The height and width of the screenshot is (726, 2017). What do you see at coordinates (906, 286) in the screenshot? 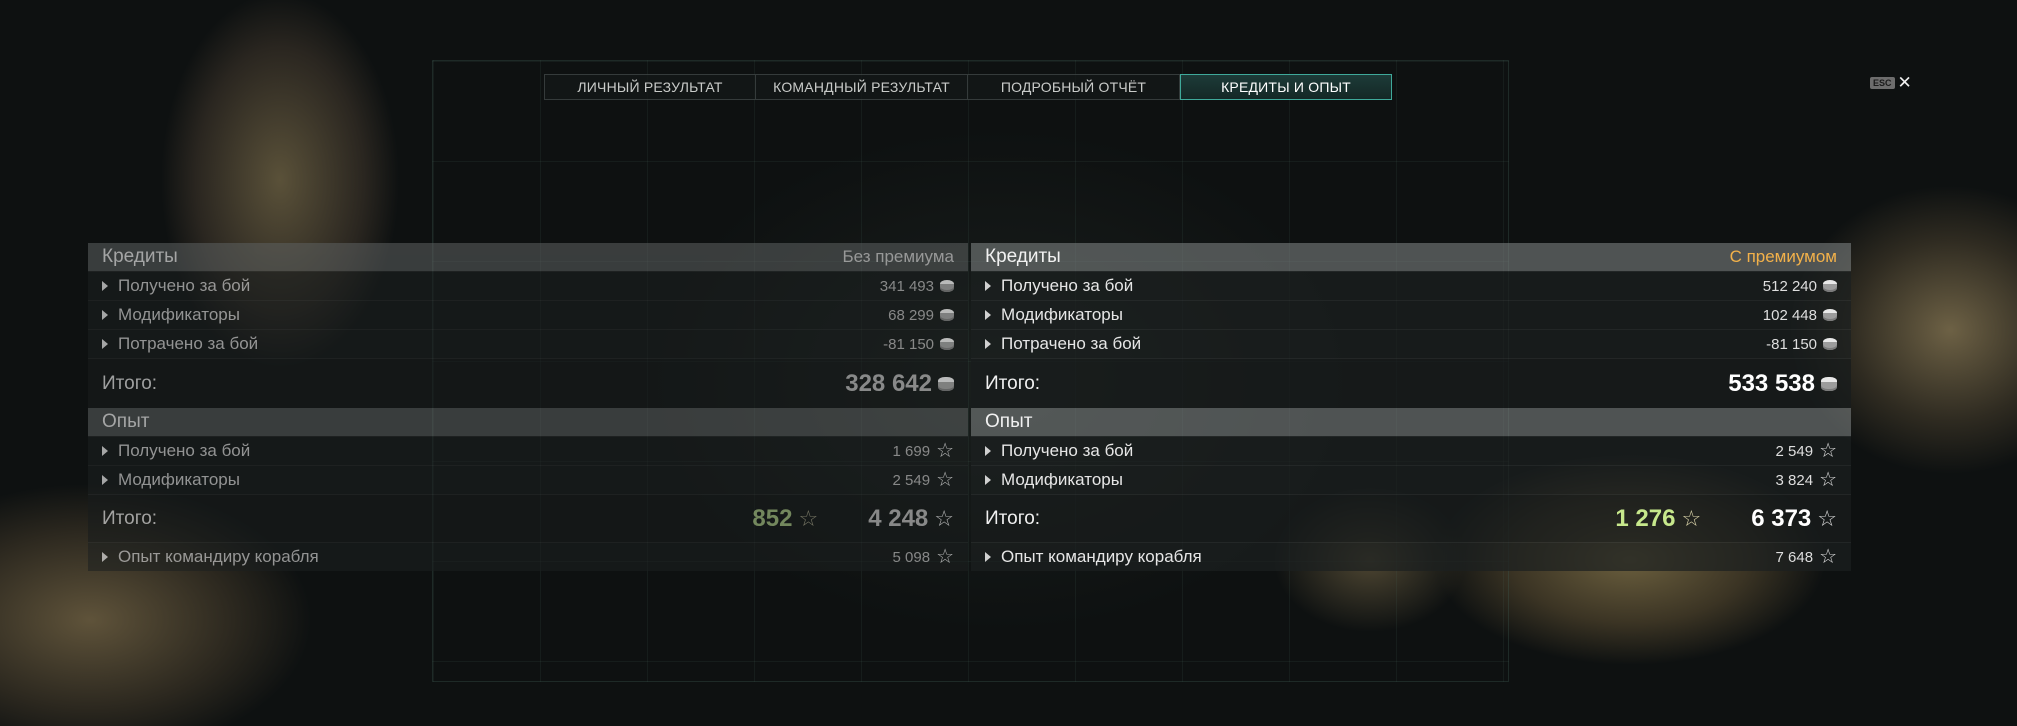
I see `row-value: 341 493` at bounding box center [906, 286].